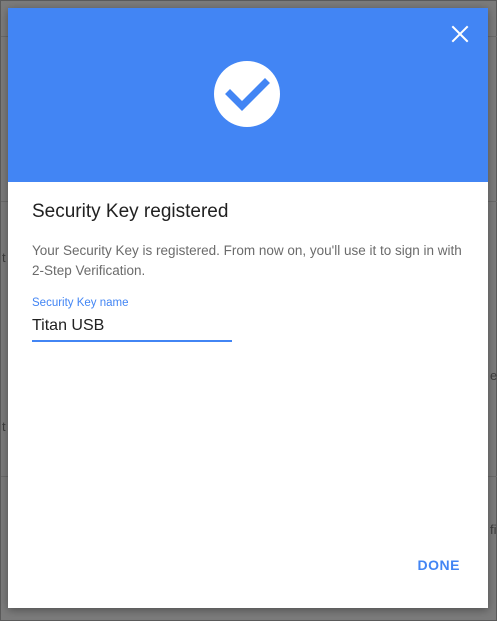 The width and height of the screenshot is (497, 621). What do you see at coordinates (132, 328) in the screenshot?
I see `security-key-name-input` at bounding box center [132, 328].